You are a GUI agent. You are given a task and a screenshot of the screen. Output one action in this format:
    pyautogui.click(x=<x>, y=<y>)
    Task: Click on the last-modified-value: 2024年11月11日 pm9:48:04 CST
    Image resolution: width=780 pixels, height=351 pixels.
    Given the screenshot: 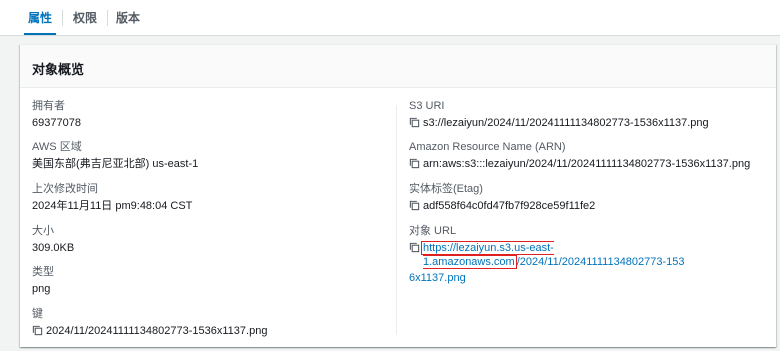 What is the action you would take?
    pyautogui.click(x=112, y=206)
    